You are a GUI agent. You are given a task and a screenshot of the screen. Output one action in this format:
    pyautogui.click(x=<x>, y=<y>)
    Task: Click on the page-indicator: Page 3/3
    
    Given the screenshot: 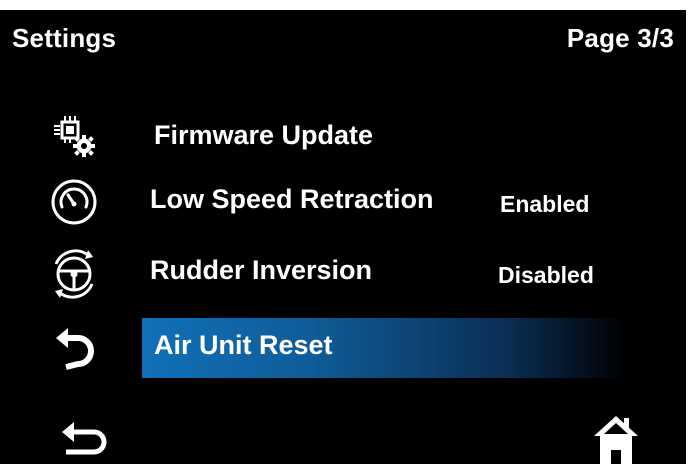 What is the action you would take?
    pyautogui.click(x=620, y=38)
    